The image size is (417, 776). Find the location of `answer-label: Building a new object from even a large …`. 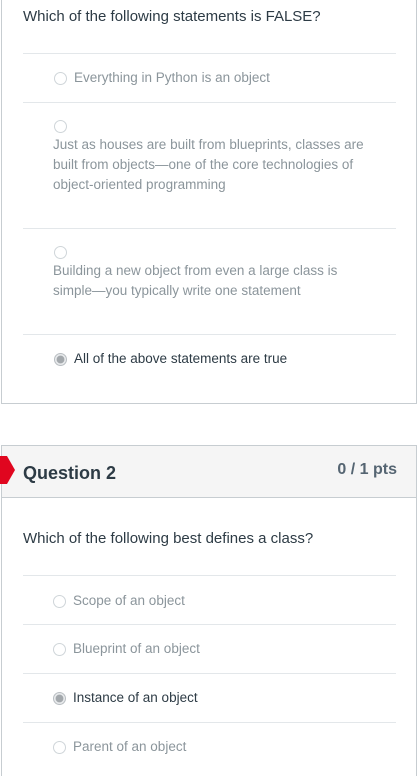

answer-label: Building a new object from even a large … is located at coordinates (195, 280).